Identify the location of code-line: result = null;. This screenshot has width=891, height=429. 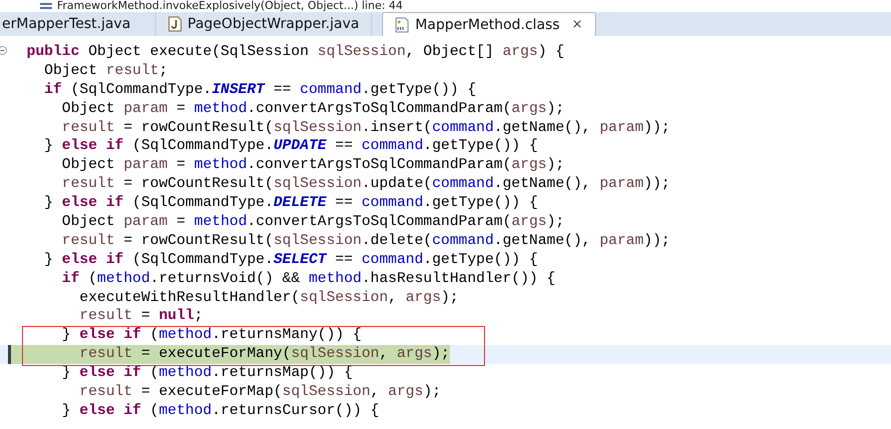
(140, 316).